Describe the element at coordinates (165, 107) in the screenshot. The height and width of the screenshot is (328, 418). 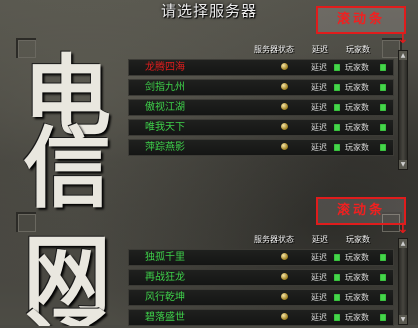
I see `server-name: 傲视江湖` at that location.